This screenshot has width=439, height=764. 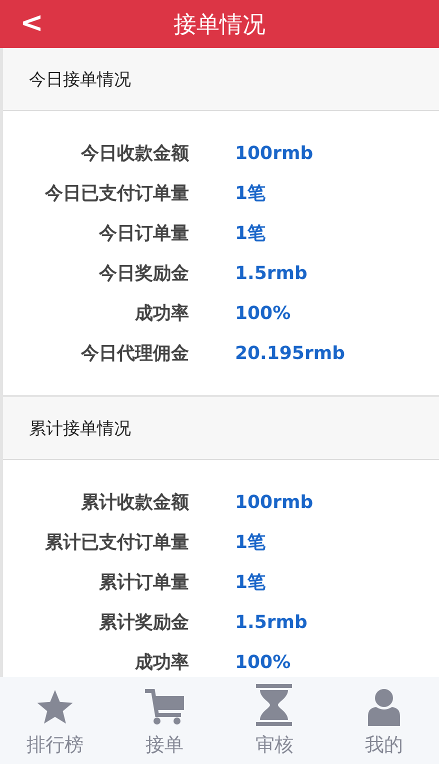 I want to click on section-title: 今日接单情况, so click(x=221, y=79).